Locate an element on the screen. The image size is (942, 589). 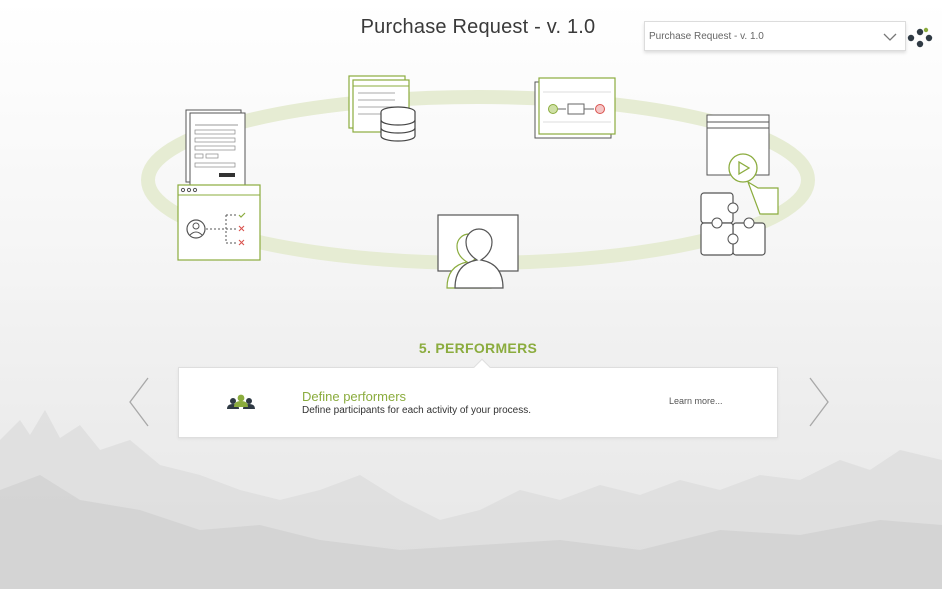
form-document-icon is located at coordinates (215, 147).